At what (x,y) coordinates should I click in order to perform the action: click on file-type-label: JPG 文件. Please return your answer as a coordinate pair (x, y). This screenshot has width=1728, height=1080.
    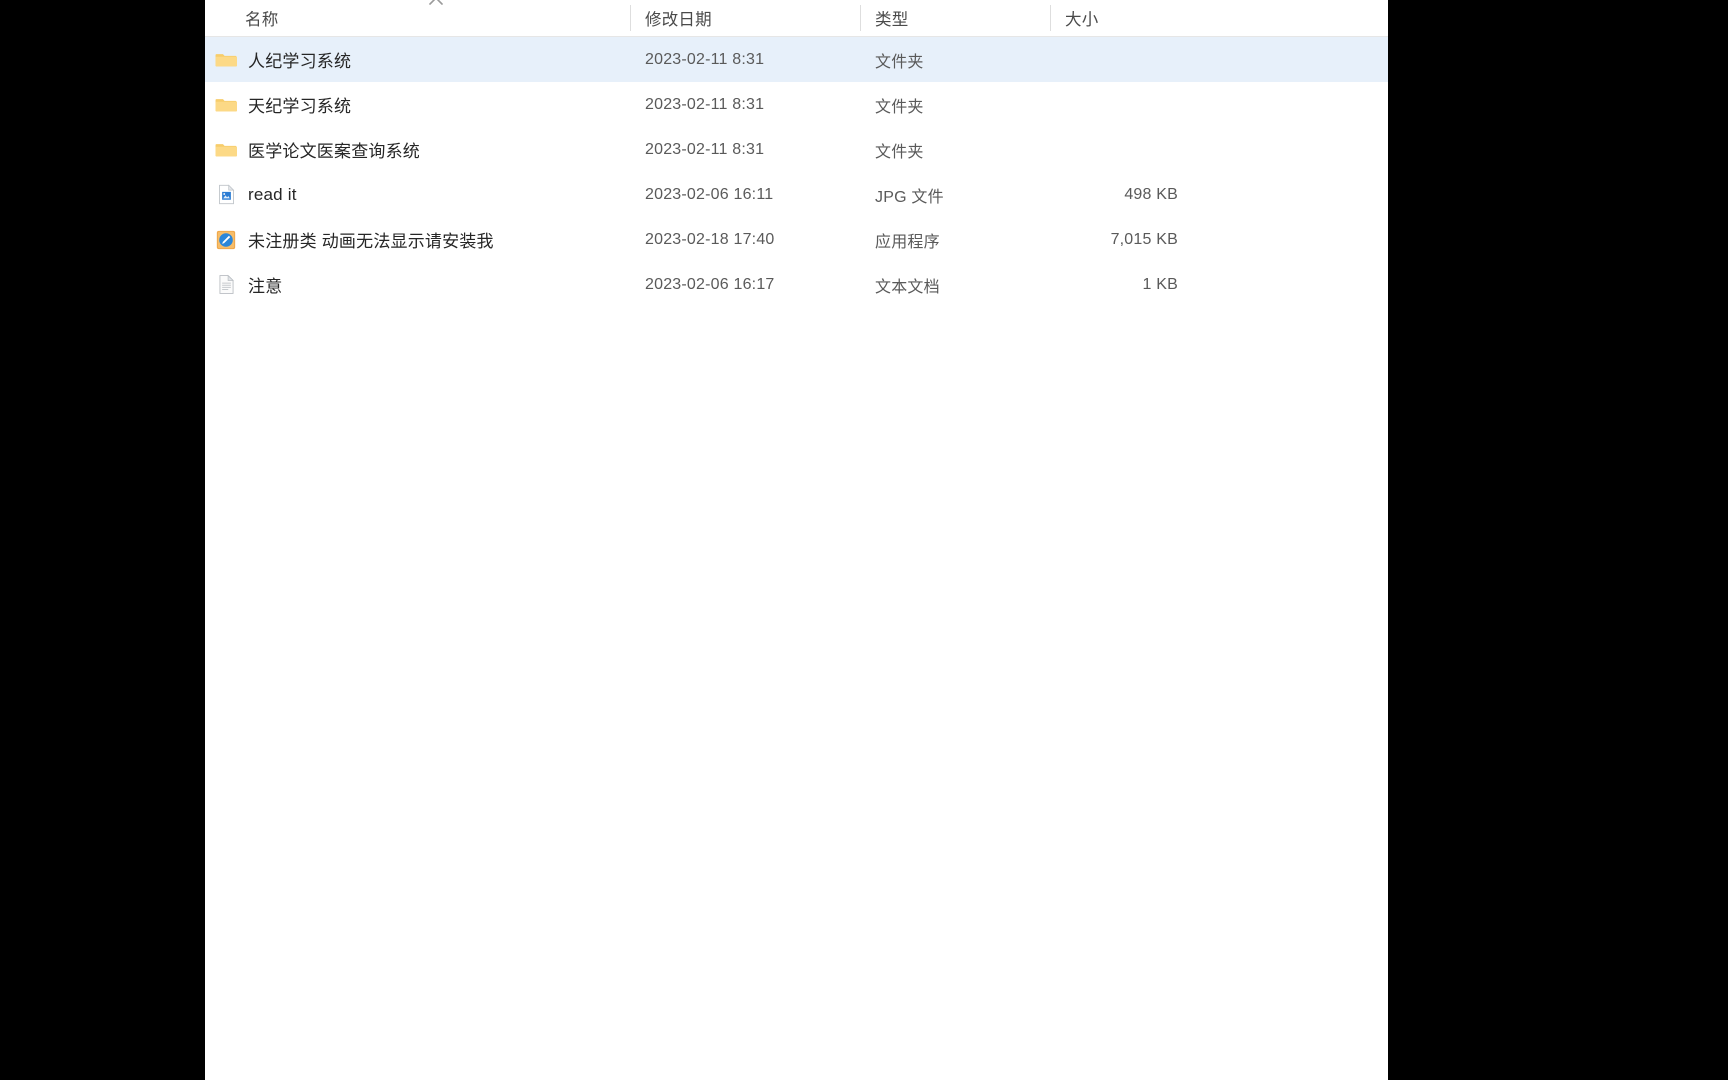
    Looking at the image, I should click on (909, 197).